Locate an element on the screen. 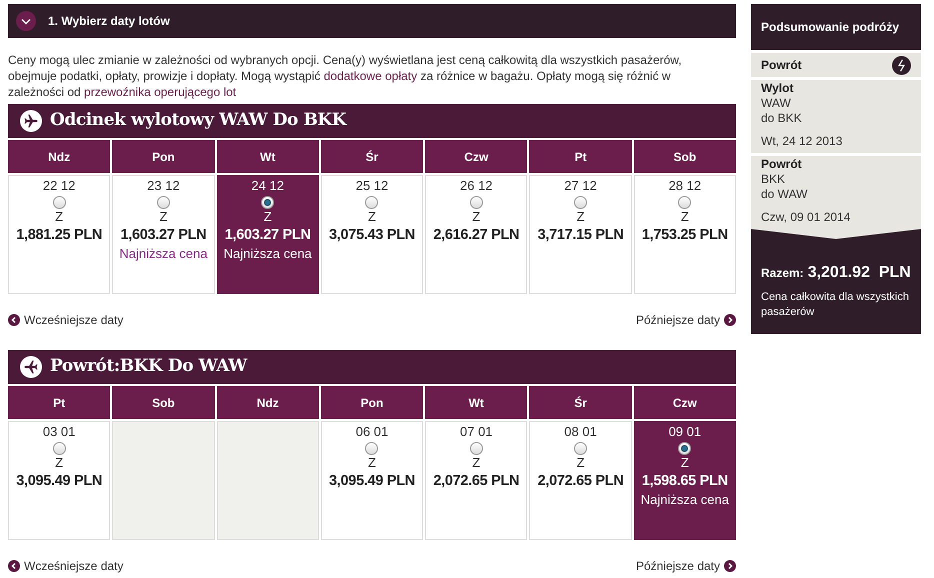 This screenshot has height=578, width=934. step-header: 1. Wybierz daty lotów is located at coordinates (372, 21).